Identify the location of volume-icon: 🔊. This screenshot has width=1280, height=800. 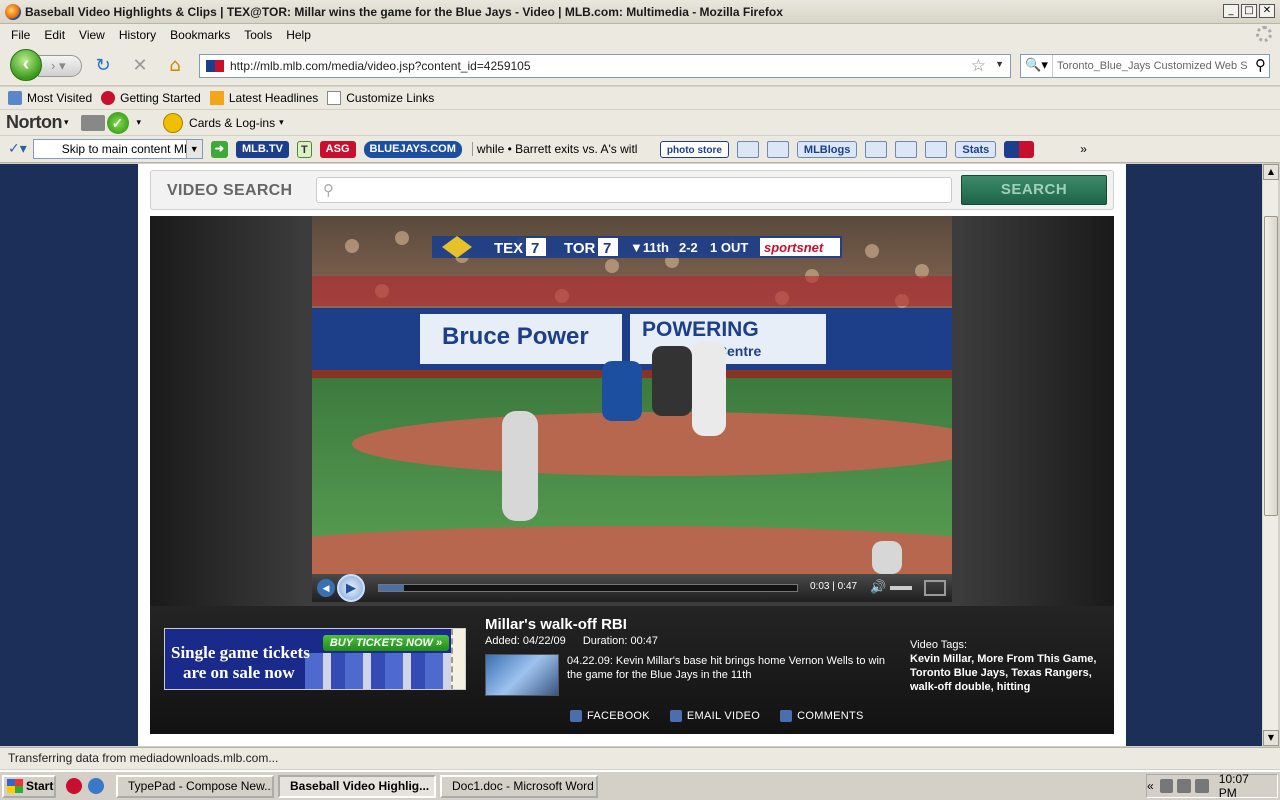
(878, 587).